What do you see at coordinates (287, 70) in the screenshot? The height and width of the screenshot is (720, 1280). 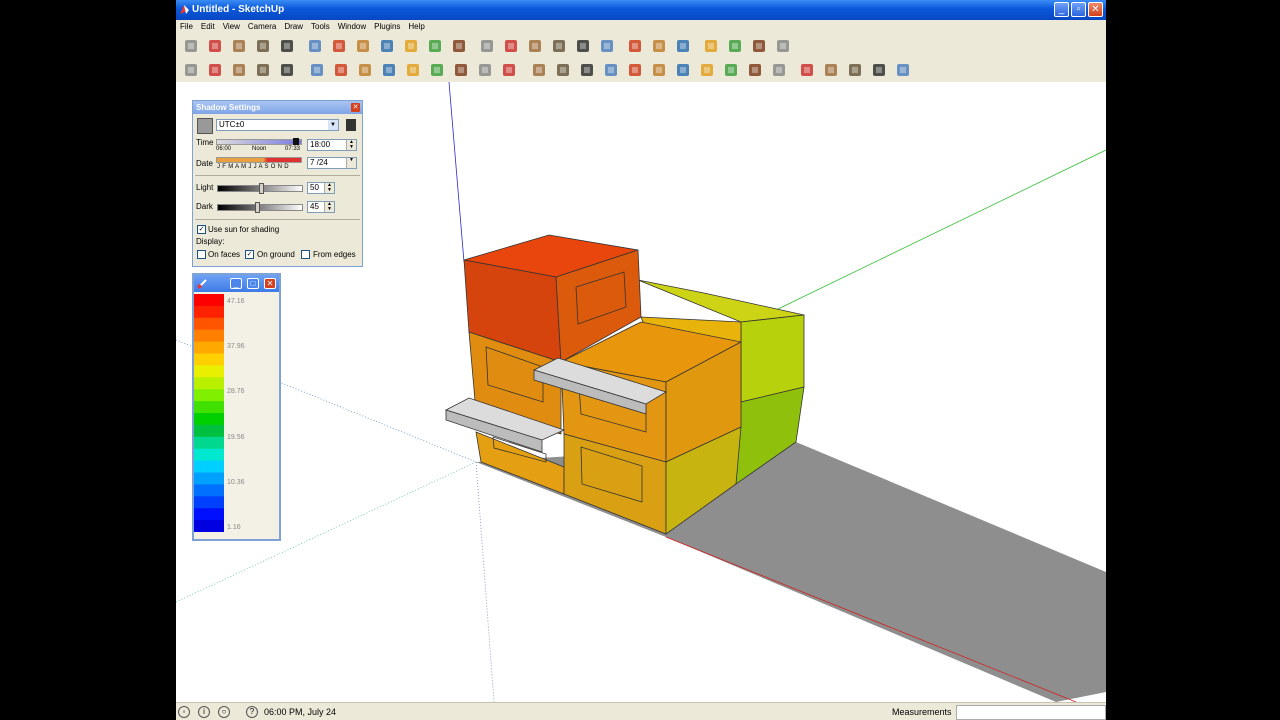 I see `warning-icon` at bounding box center [287, 70].